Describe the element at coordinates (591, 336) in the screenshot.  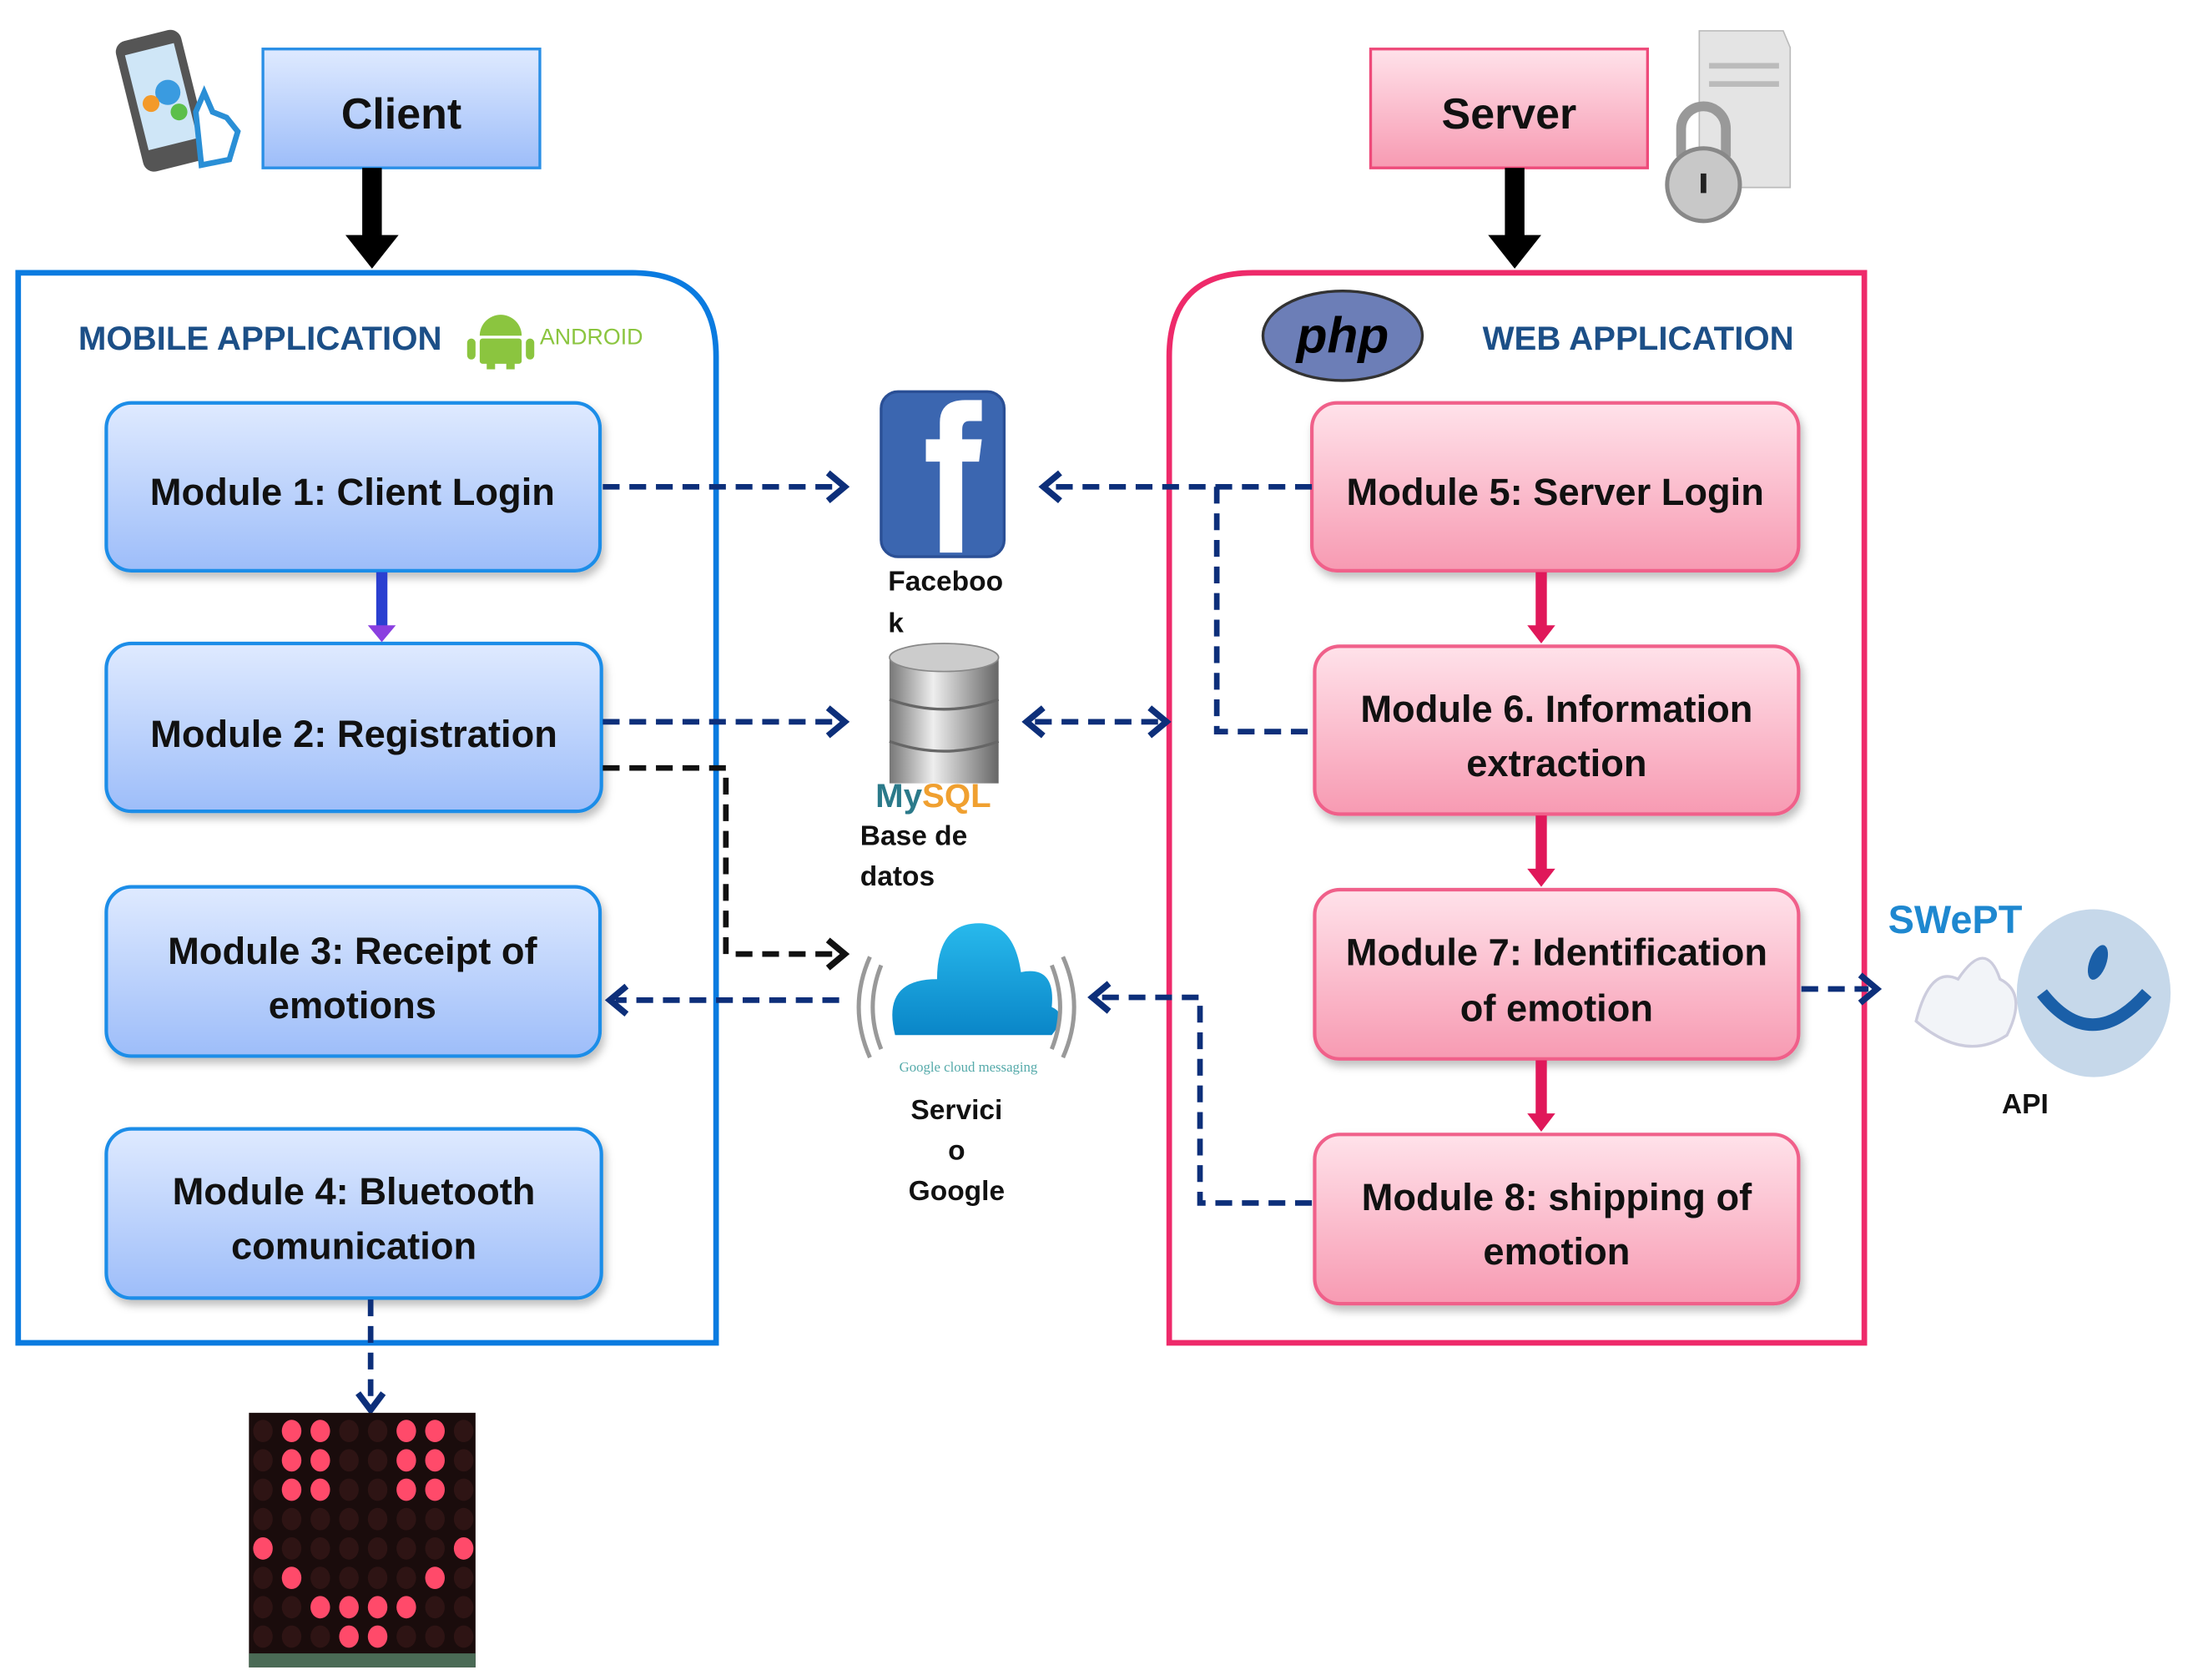
I see `svg-text: ANDROID` at that location.